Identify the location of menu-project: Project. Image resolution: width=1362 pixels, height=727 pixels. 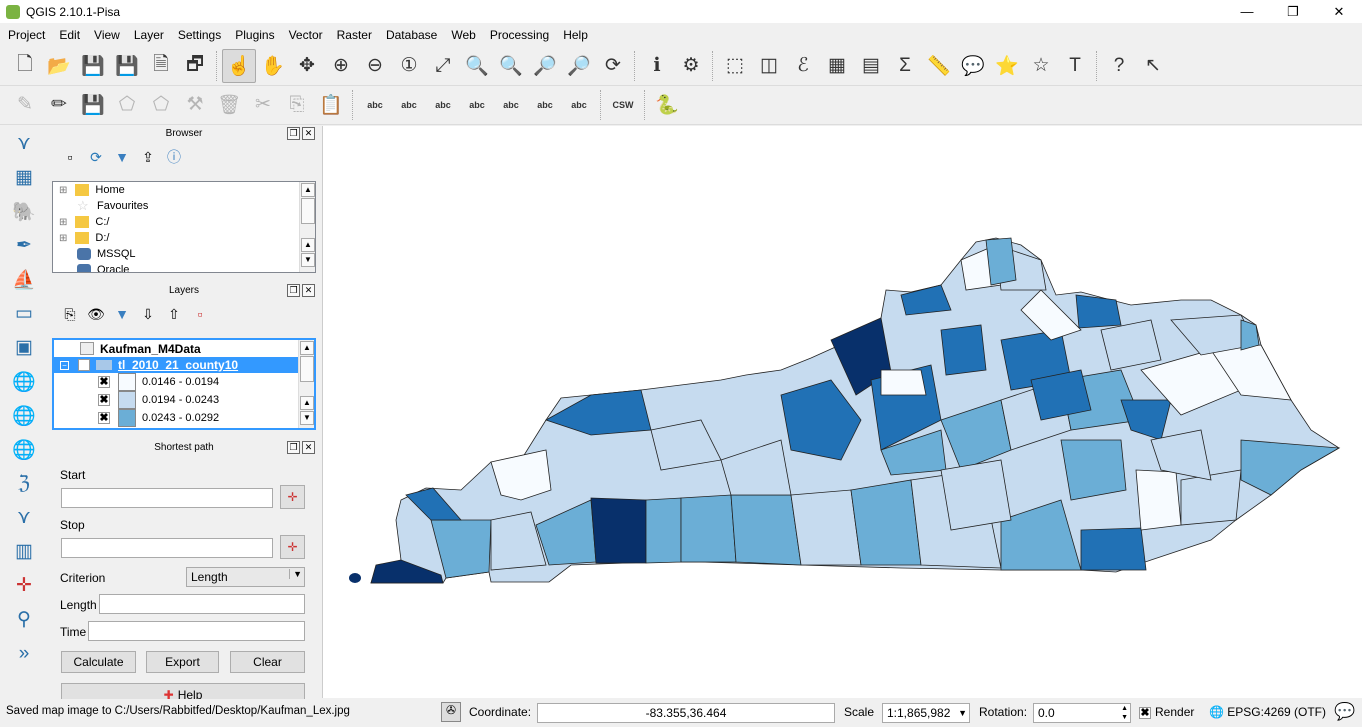
(25, 35).